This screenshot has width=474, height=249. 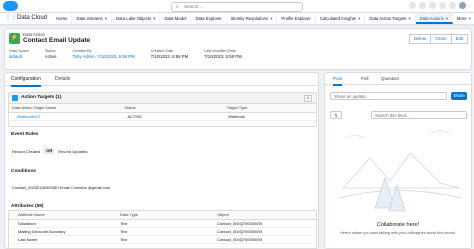 I want to click on field-value: Toby Admin, 7/10/2023, 6:58 PM, so click(x=104, y=56).